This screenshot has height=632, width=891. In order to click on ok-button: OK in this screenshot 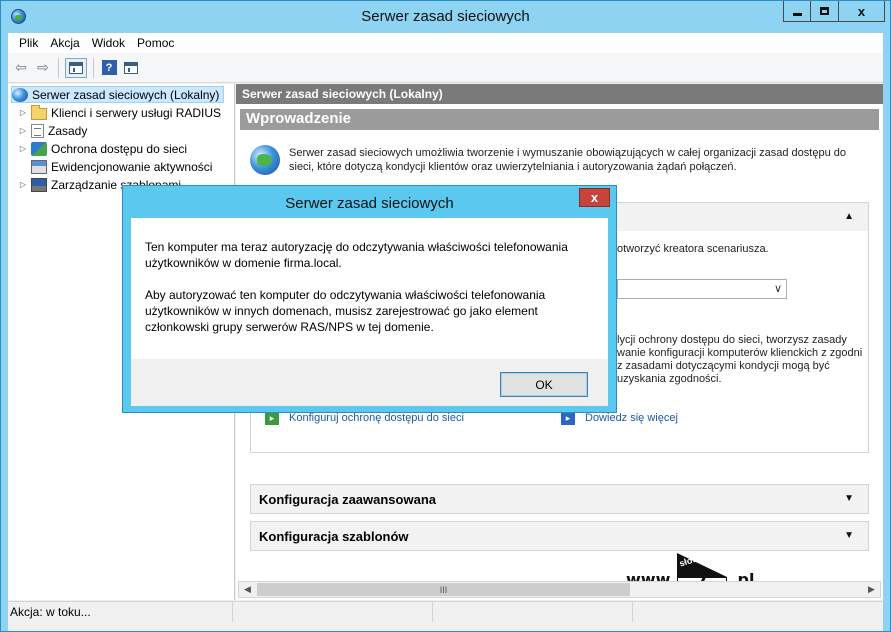, I will do `click(544, 384)`.